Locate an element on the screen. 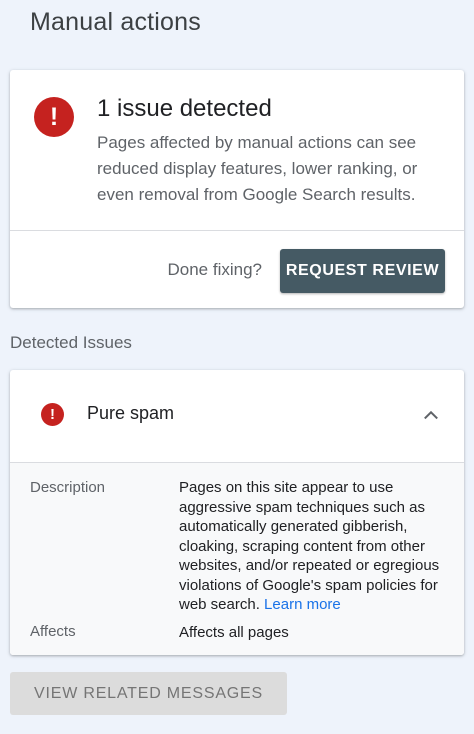 Image resolution: width=474 pixels, height=734 pixels. view-related-messages-button: VIEW RELATED MESSAGES is located at coordinates (148, 693).